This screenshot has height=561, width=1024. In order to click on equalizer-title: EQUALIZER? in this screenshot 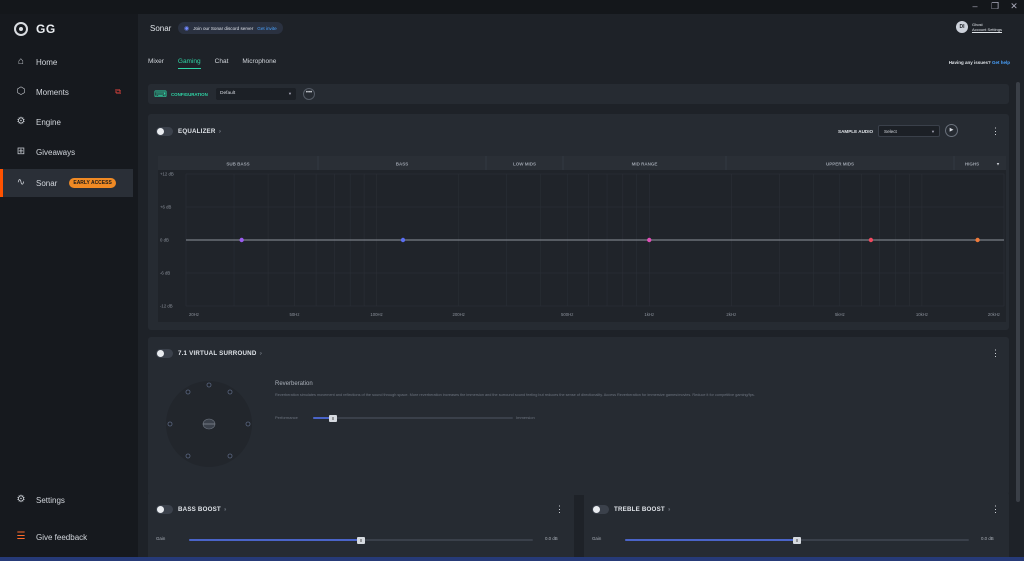, I will do `click(199, 131)`.